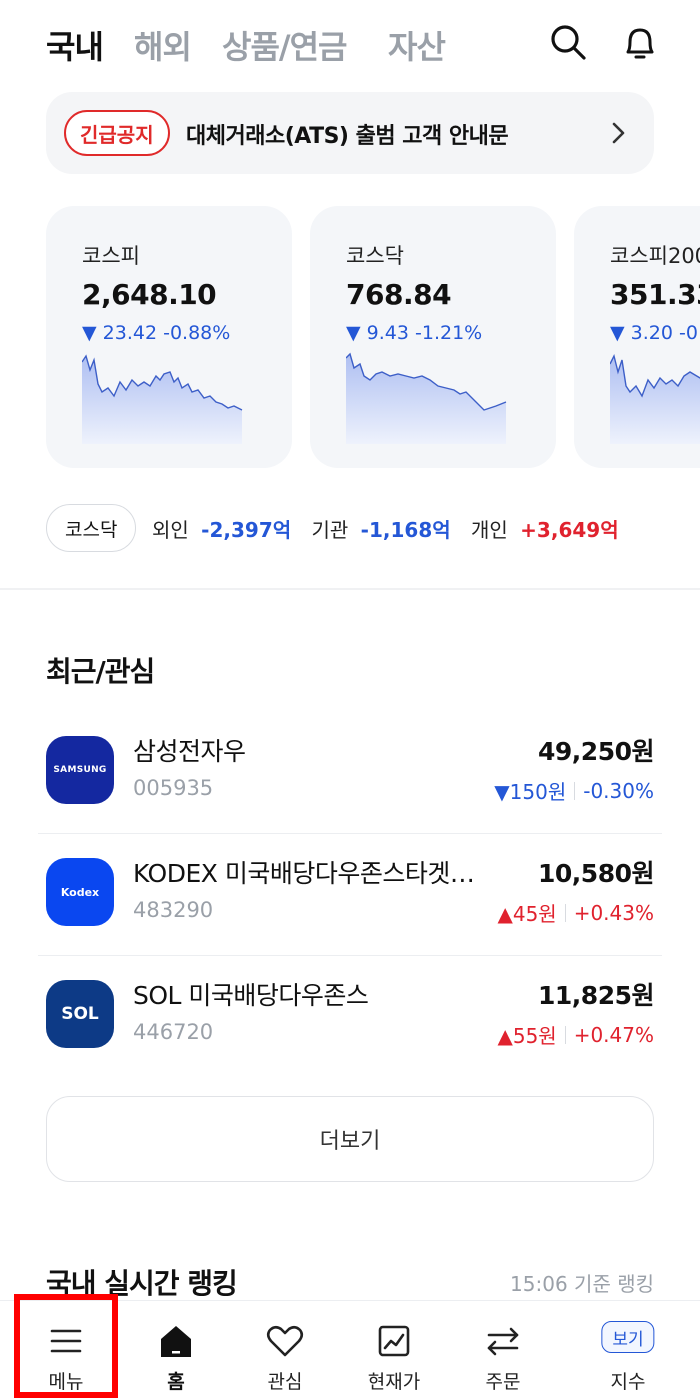  Describe the element at coordinates (582, 1284) in the screenshot. I see `ranking-time: 15:06 기준 랭킹` at that location.